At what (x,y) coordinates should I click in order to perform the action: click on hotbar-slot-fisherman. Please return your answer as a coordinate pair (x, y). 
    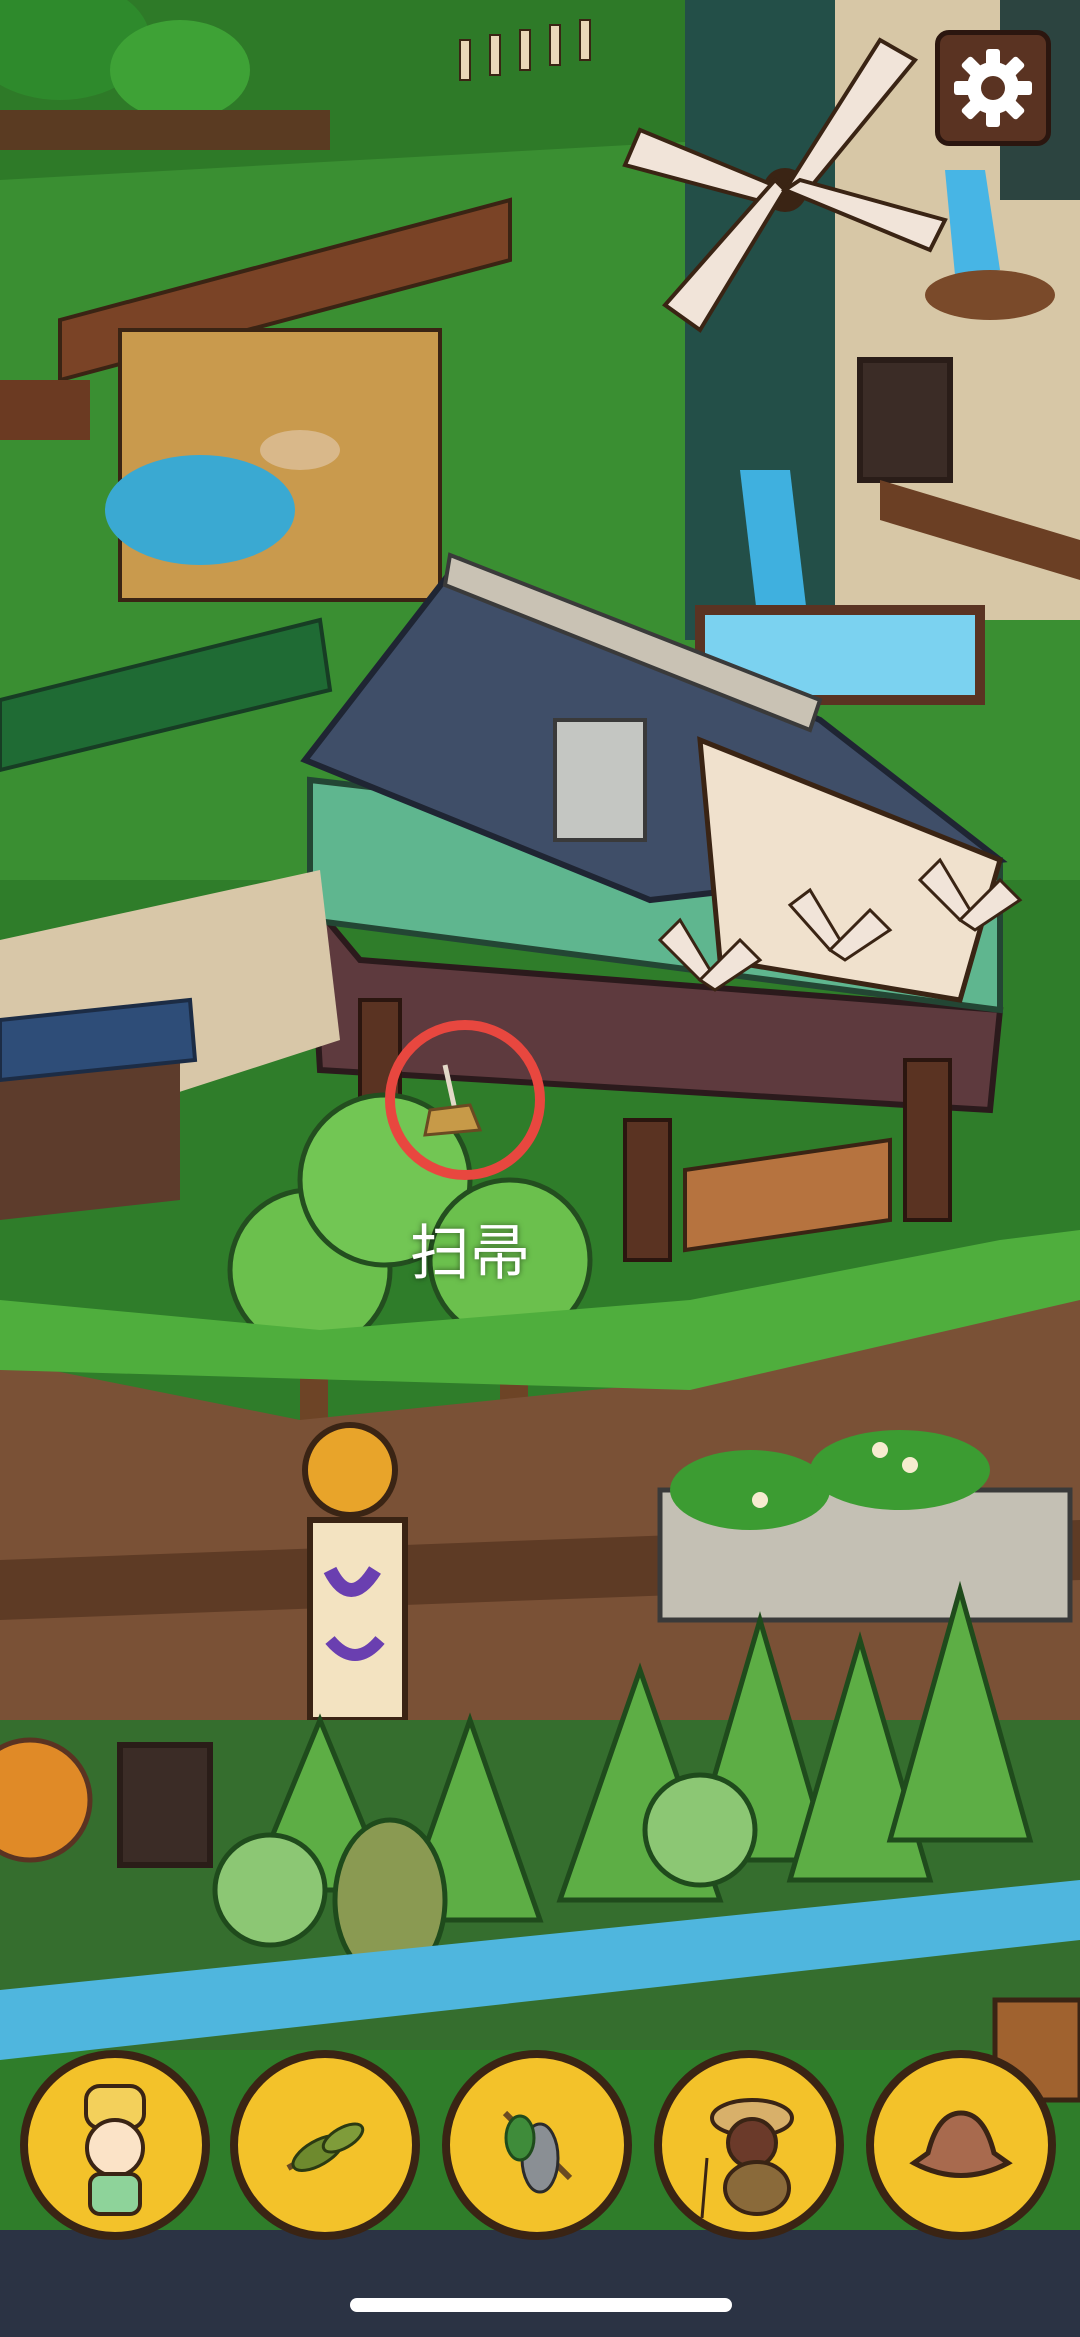
    Looking at the image, I should click on (749, 2145).